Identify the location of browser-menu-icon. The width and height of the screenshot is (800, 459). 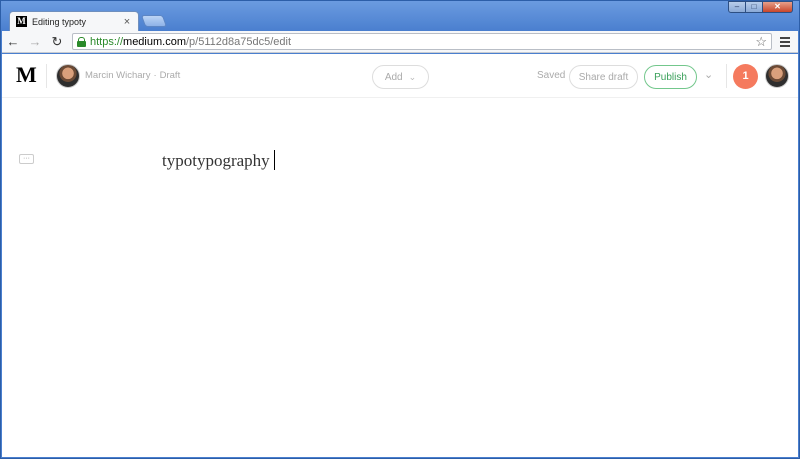
(785, 41).